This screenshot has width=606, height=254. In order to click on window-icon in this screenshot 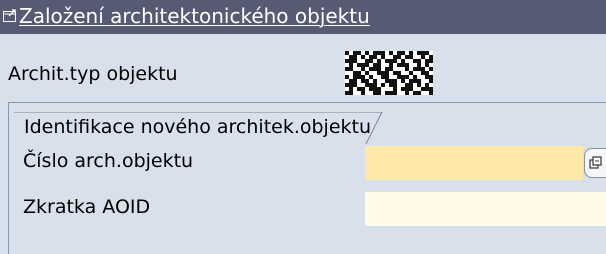, I will do `click(9, 15)`.